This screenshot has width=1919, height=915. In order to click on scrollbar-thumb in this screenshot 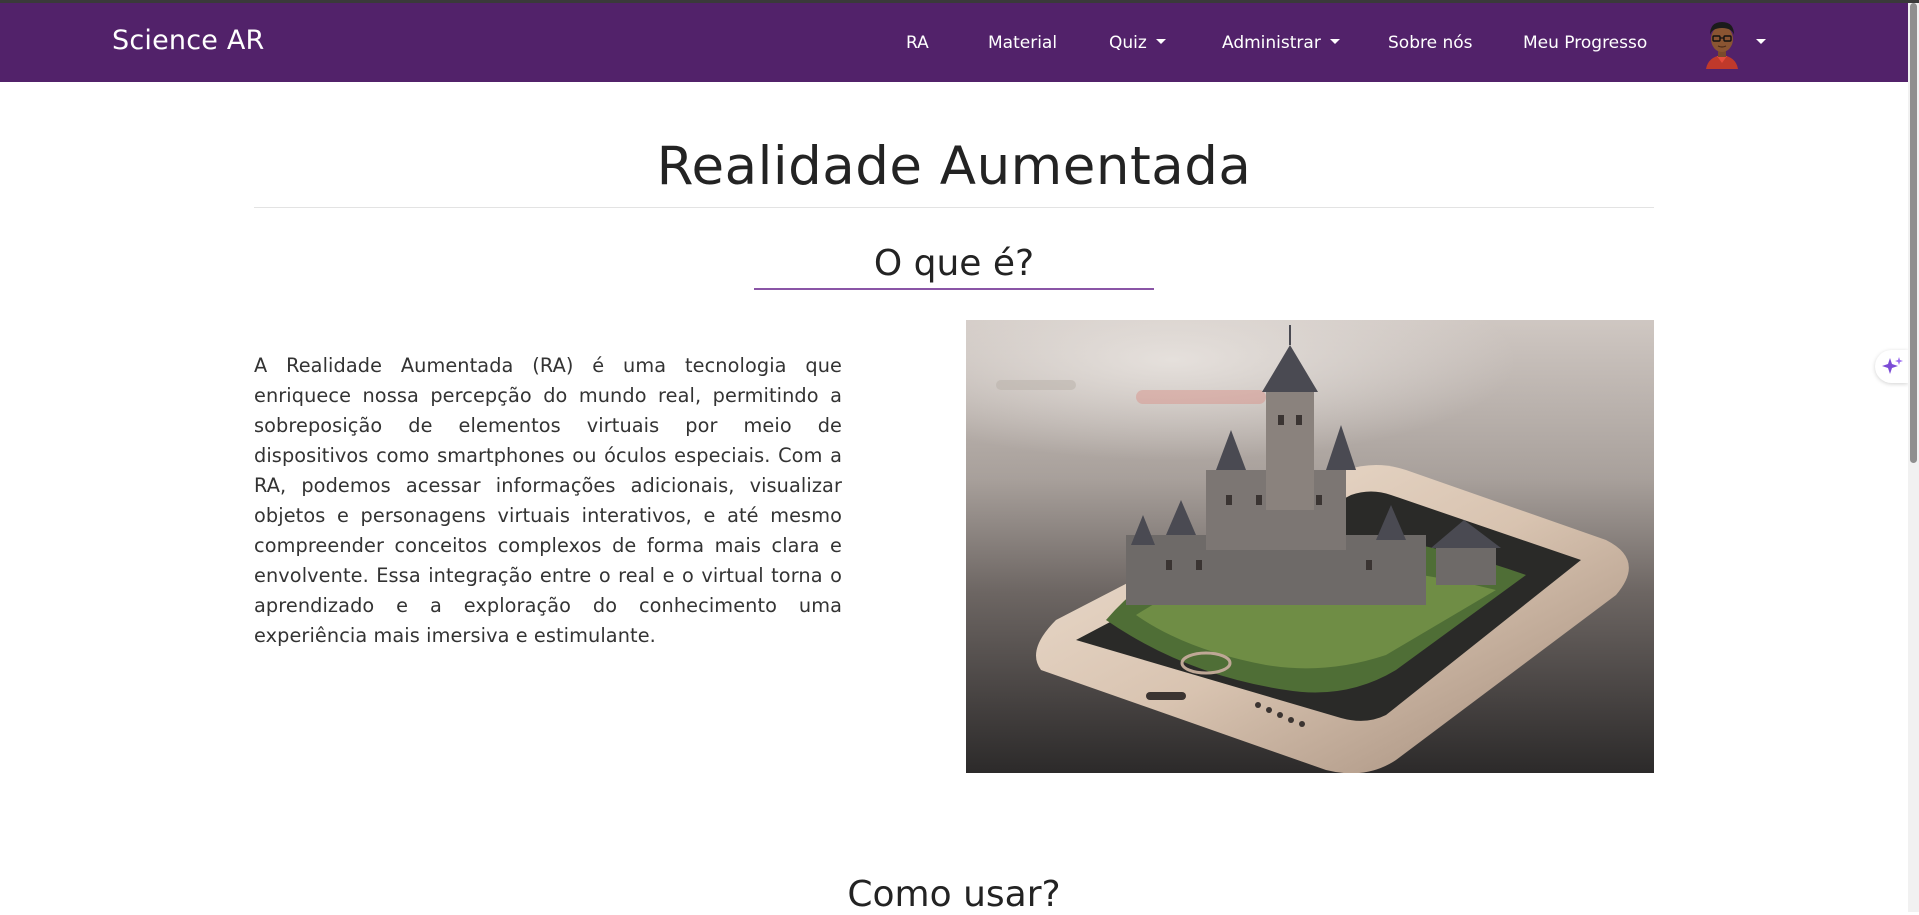, I will do `click(1913, 233)`.